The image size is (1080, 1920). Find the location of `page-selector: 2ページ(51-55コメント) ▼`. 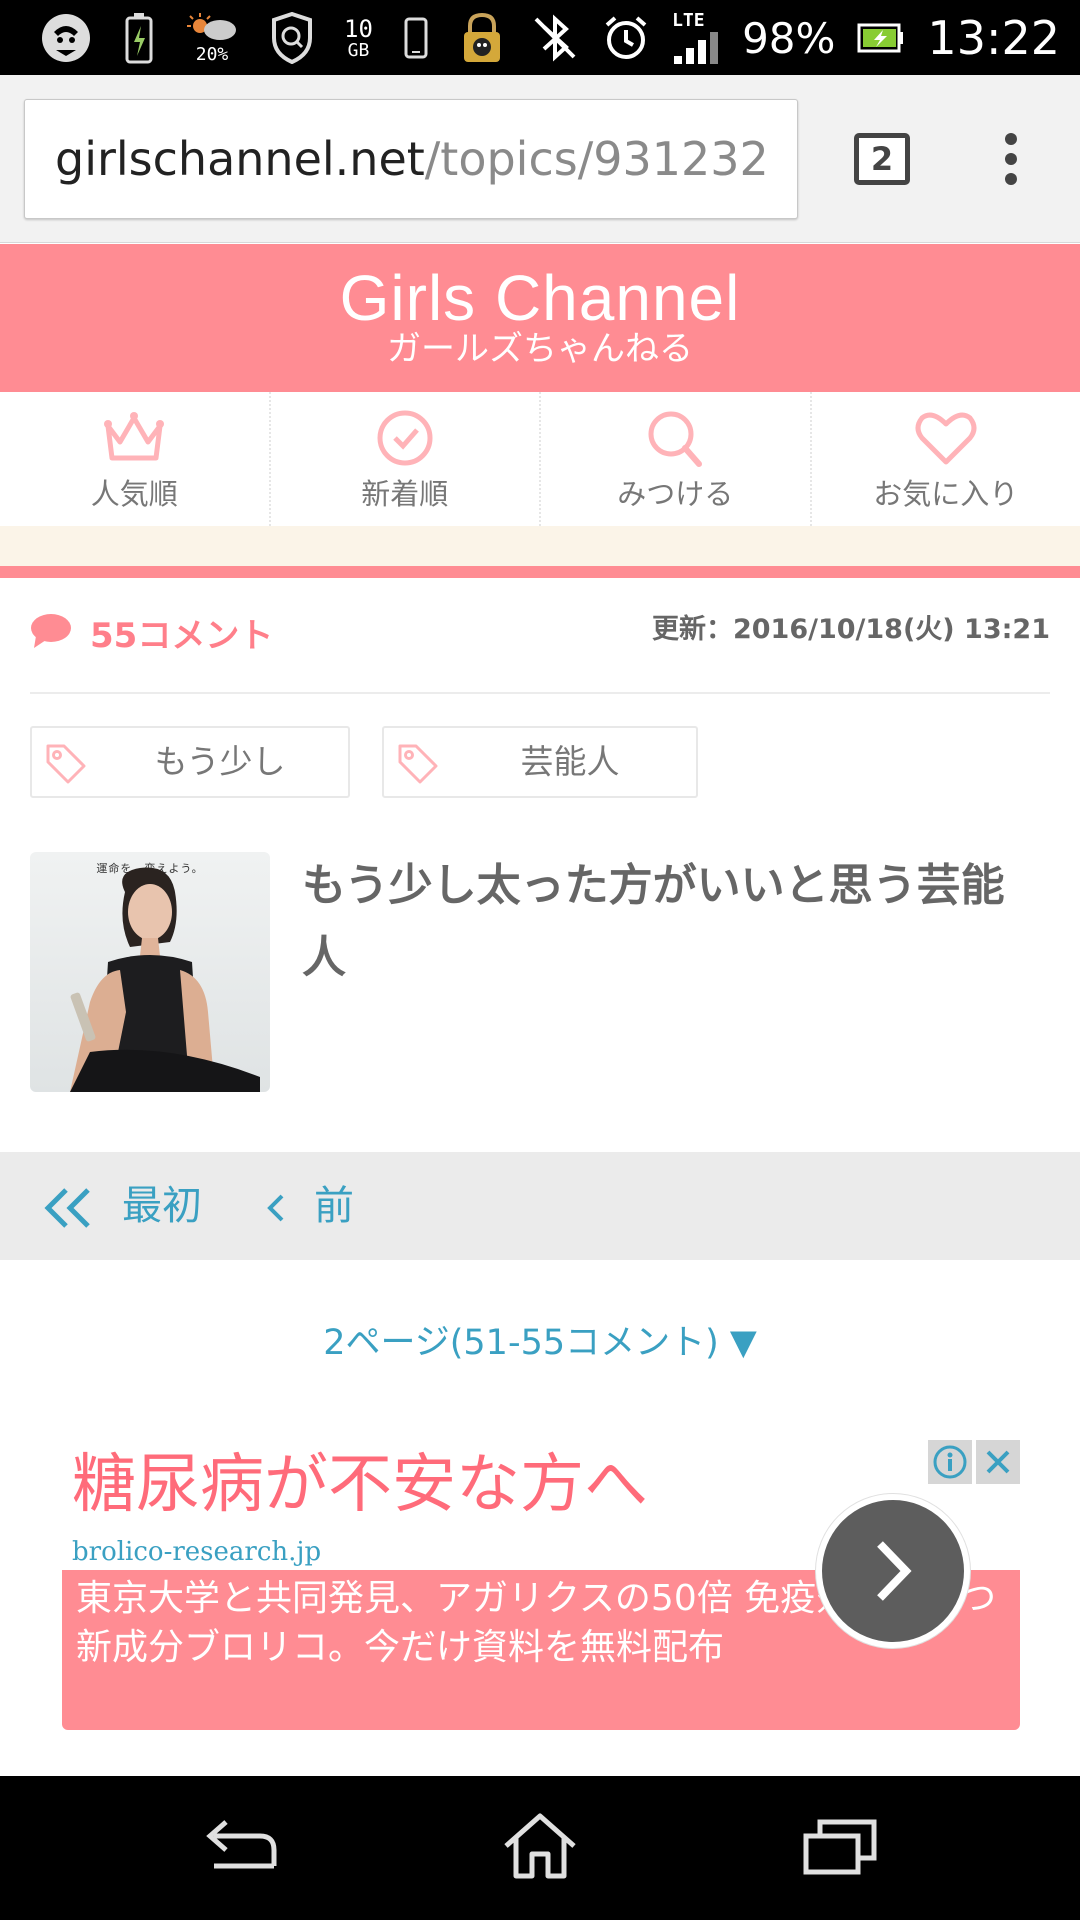

page-selector: 2ページ(51-55コメント) ▼ is located at coordinates (540, 1343).